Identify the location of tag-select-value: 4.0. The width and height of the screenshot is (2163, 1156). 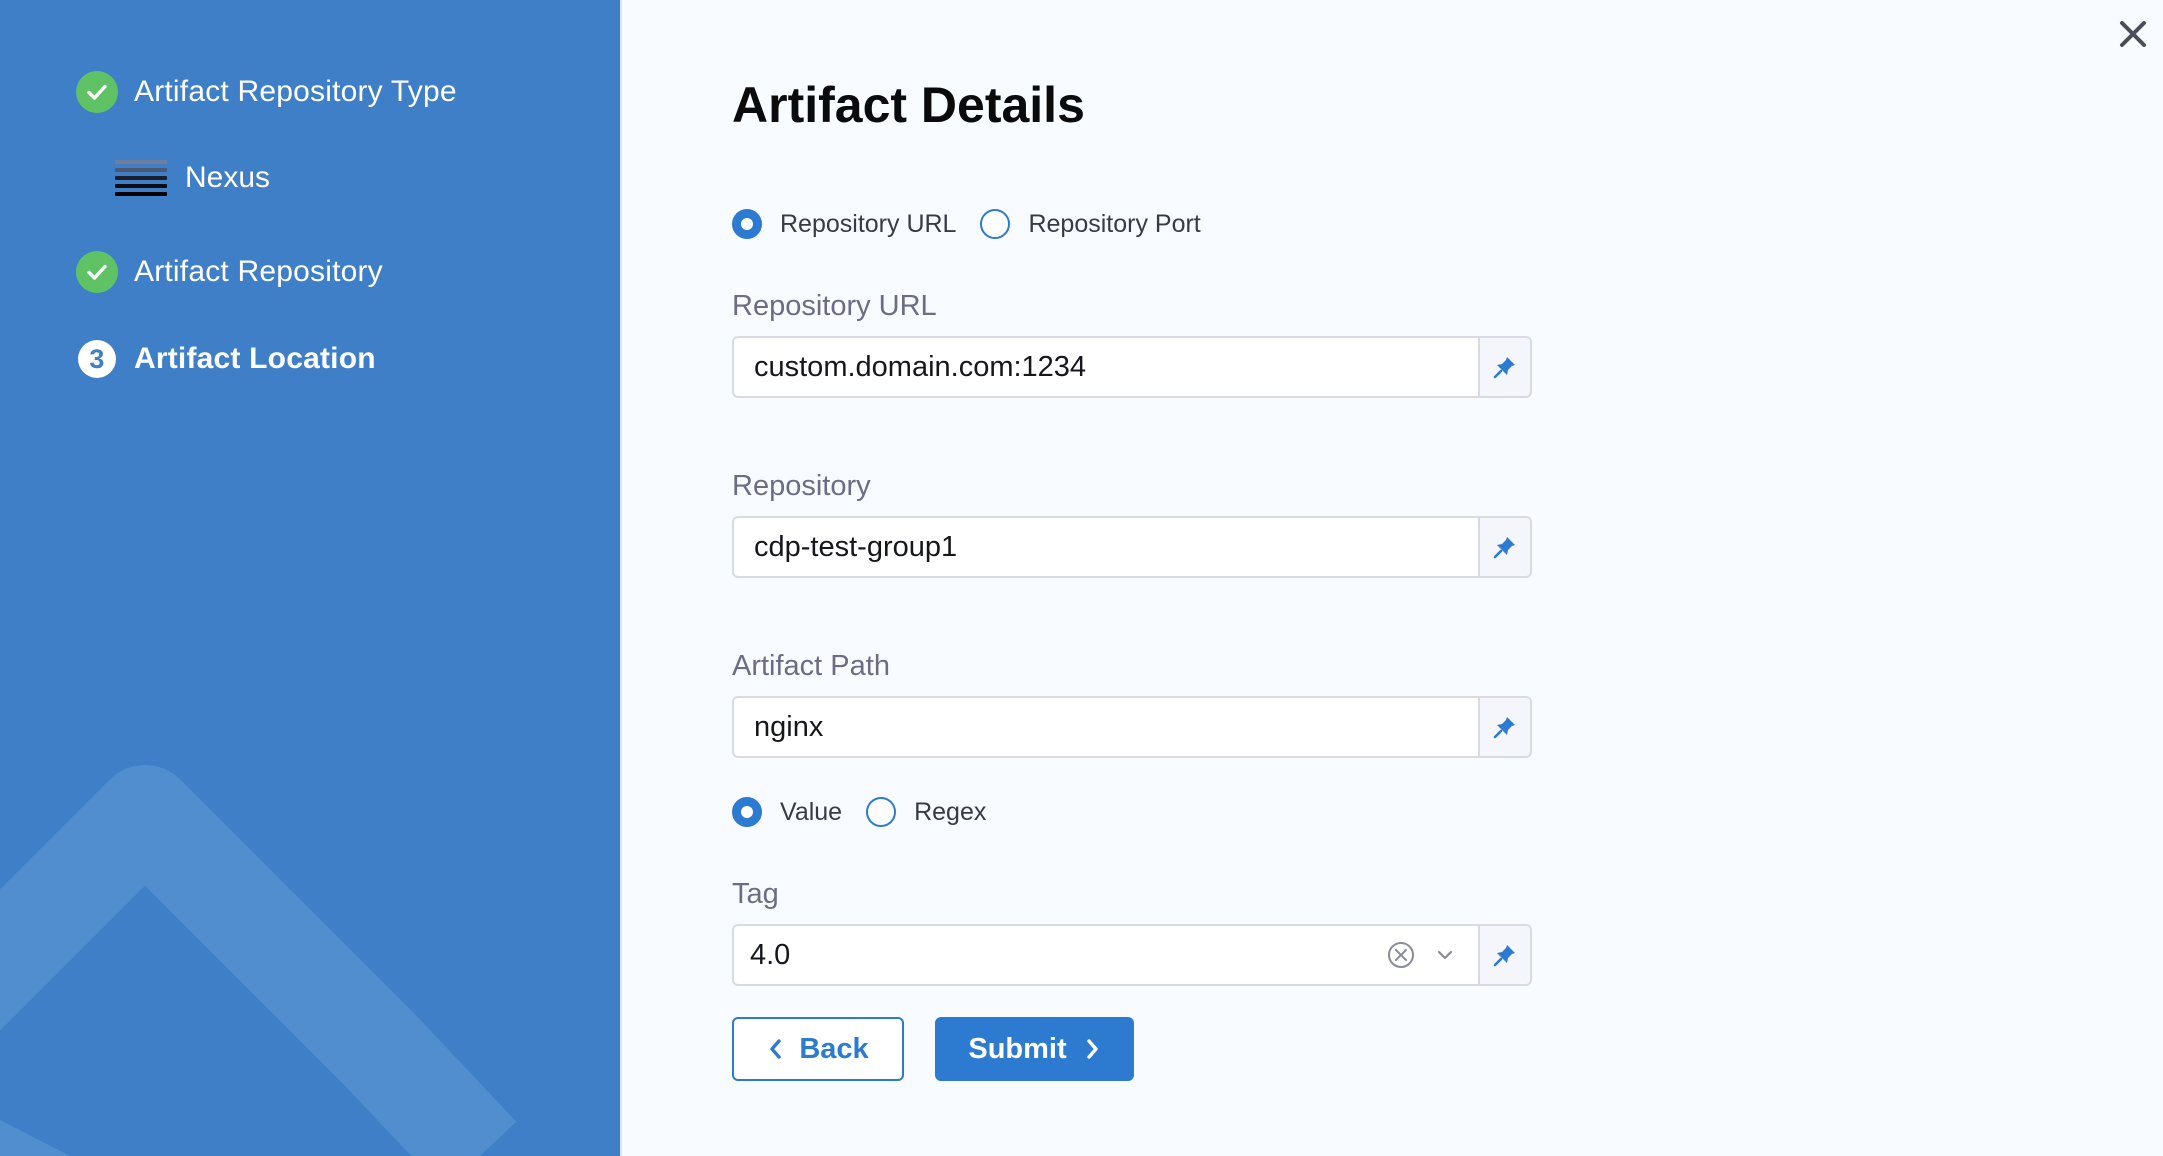
(770, 954).